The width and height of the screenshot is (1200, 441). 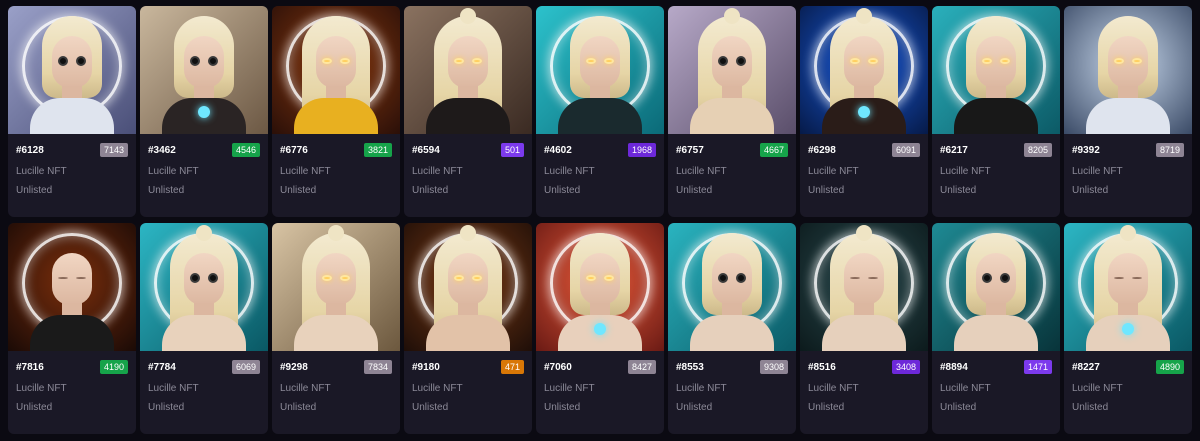 I want to click on nft-card: #4602 1968 Lucille NFT Unlisted, so click(x=600, y=111).